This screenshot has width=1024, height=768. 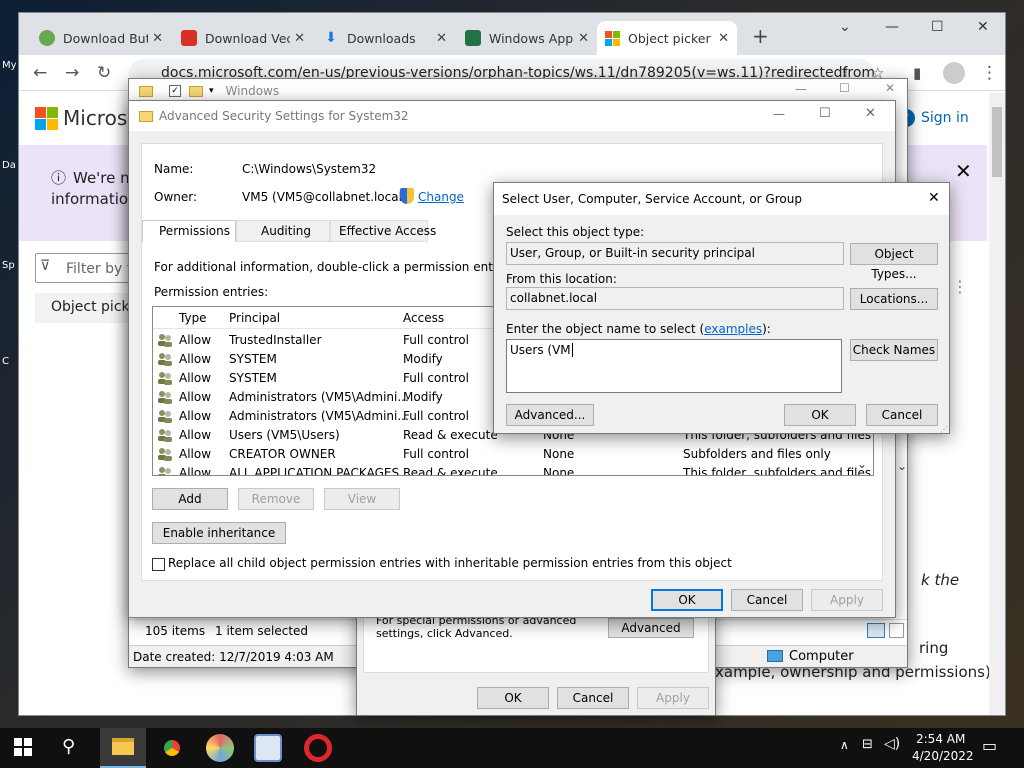 What do you see at coordinates (997, 142) in the screenshot?
I see `scrollbar-thumb` at bounding box center [997, 142].